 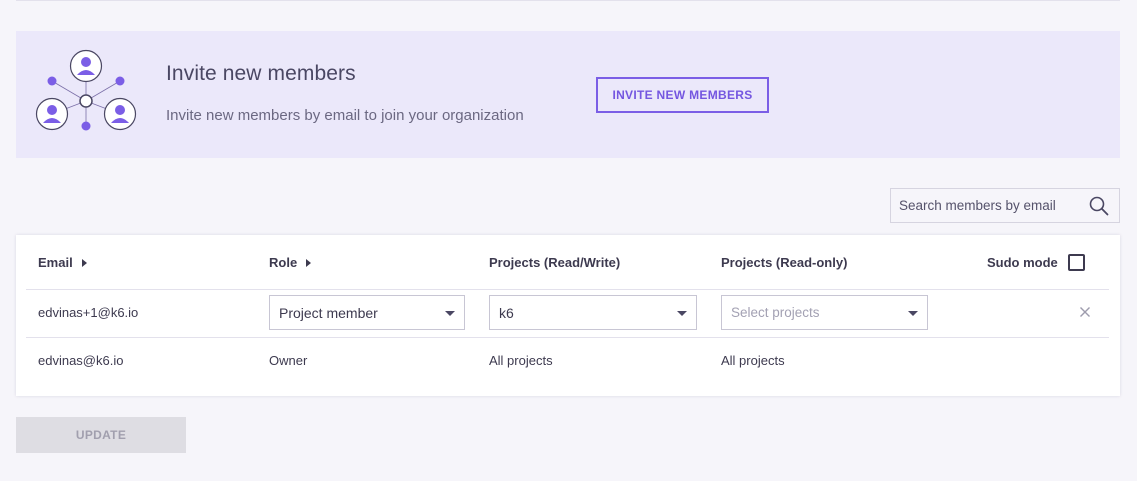 What do you see at coordinates (1085, 312) in the screenshot?
I see `close-icon` at bounding box center [1085, 312].